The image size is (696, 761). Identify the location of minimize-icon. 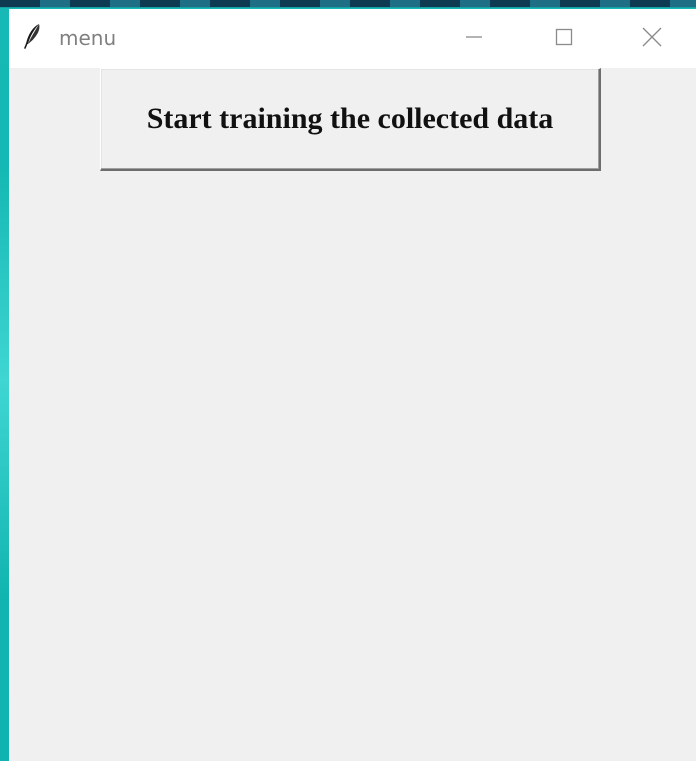
(474, 39).